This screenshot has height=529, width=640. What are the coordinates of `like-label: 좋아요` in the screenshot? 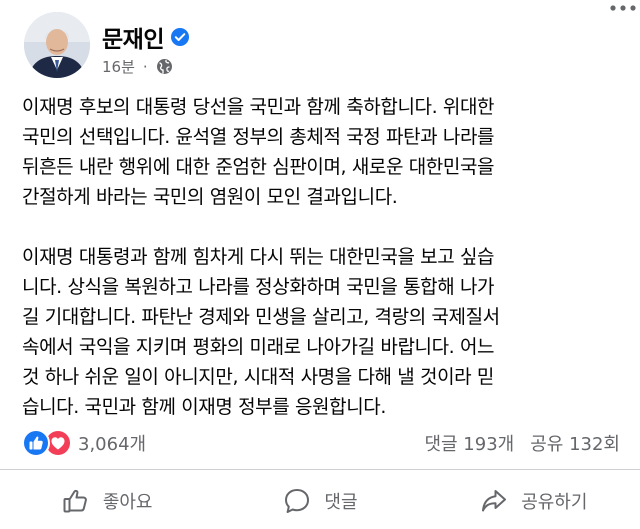 It's located at (127, 502).